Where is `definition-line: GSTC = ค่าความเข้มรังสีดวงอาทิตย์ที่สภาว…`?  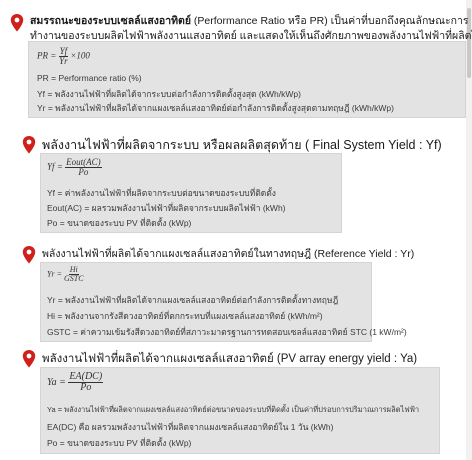
definition-line: GSTC = ค่าความเข้มรังสีดวงอาทิตย์ที่สภาว… is located at coordinates (227, 332).